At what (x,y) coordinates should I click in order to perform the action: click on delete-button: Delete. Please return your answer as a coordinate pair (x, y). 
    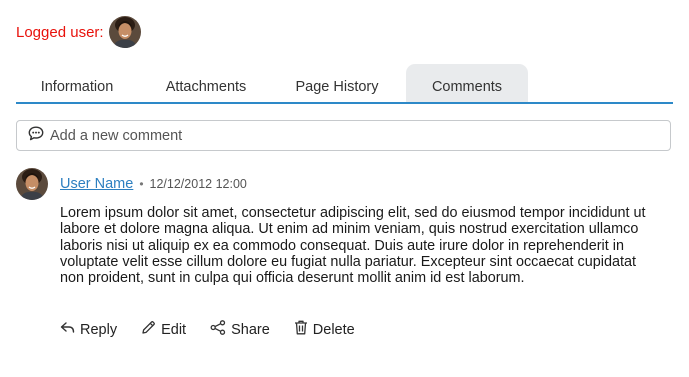
    Looking at the image, I should click on (324, 329).